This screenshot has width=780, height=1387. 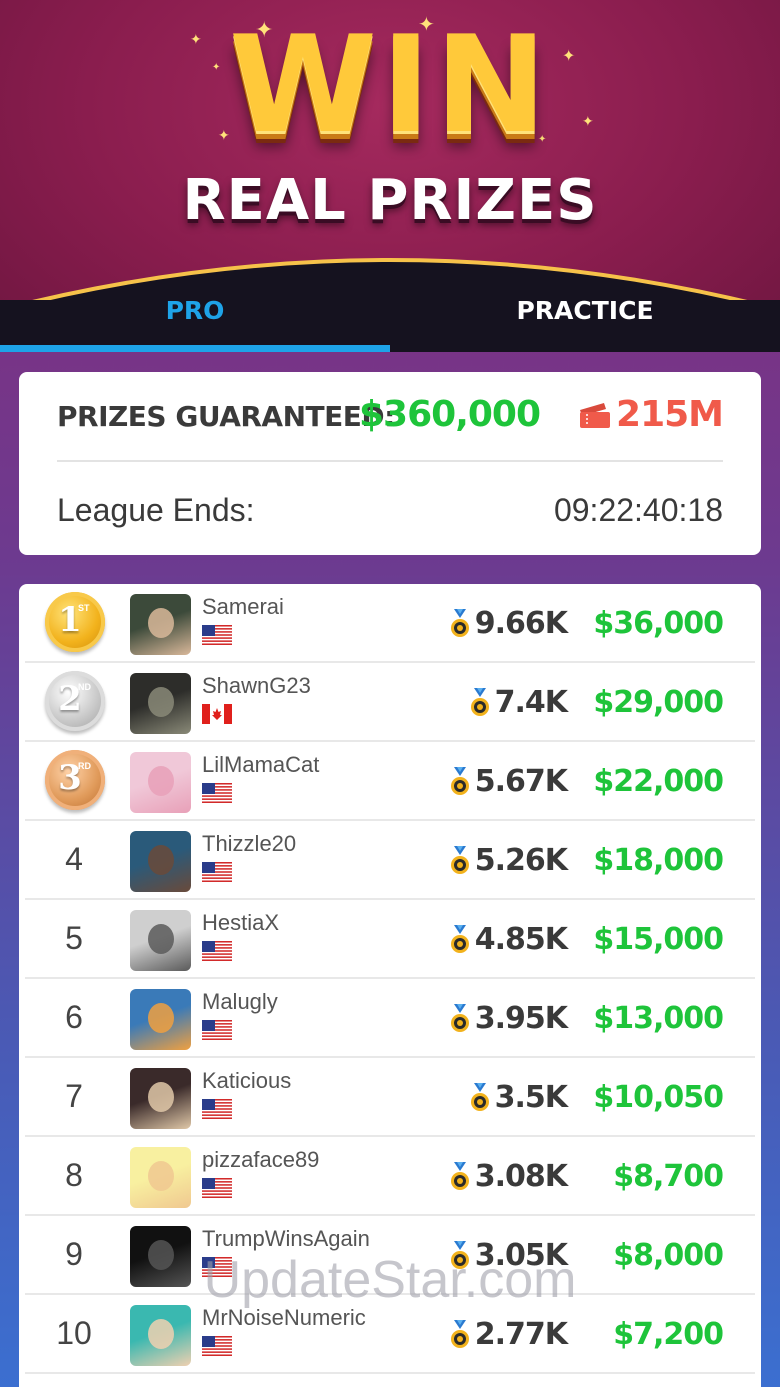 What do you see at coordinates (595, 415) in the screenshot?
I see `ticket-icon` at bounding box center [595, 415].